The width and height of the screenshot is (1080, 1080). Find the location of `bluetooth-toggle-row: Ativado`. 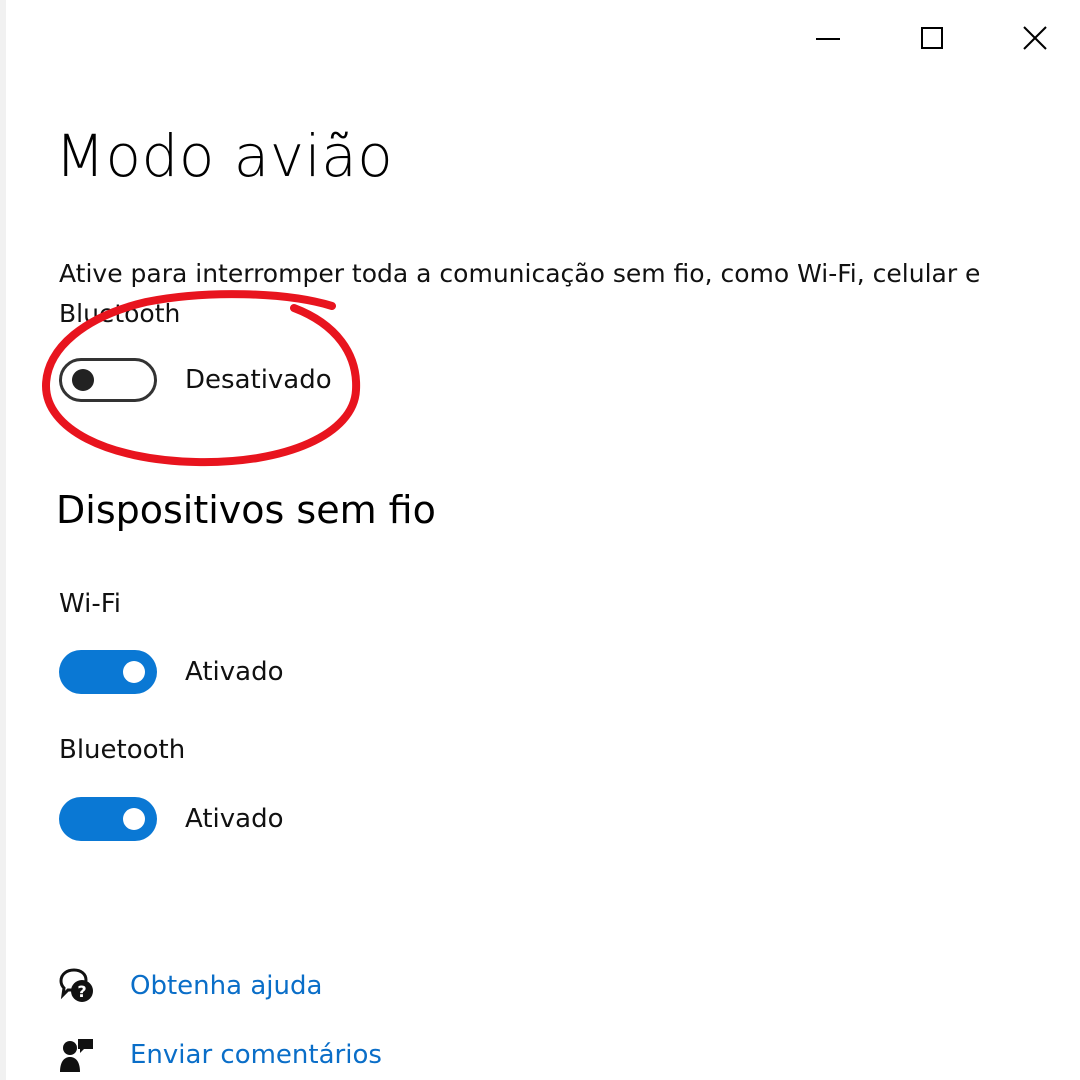

bluetooth-toggle-row: Ativado is located at coordinates (171, 819).